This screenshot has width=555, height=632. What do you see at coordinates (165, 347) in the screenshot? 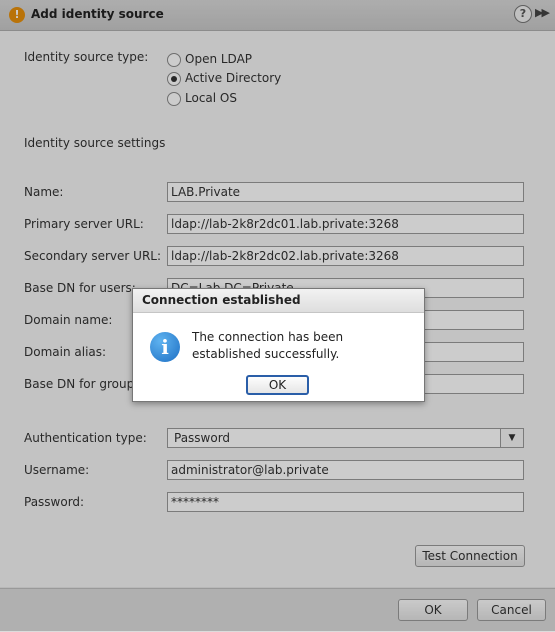
I see `info-icon: i` at bounding box center [165, 347].